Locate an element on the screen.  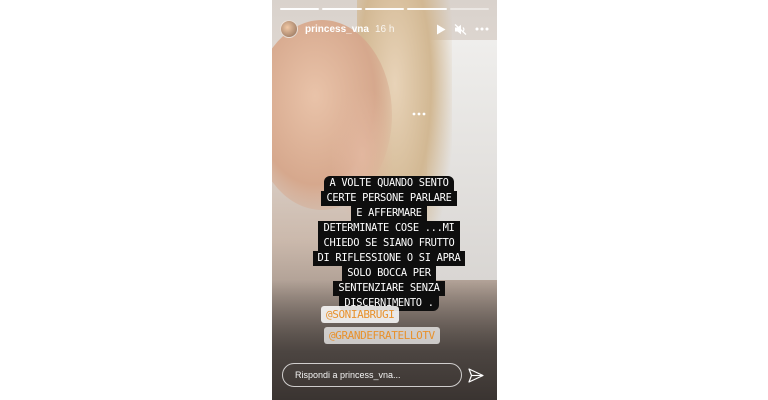
story-header: princess_vna 16 h is located at coordinates (384, 29).